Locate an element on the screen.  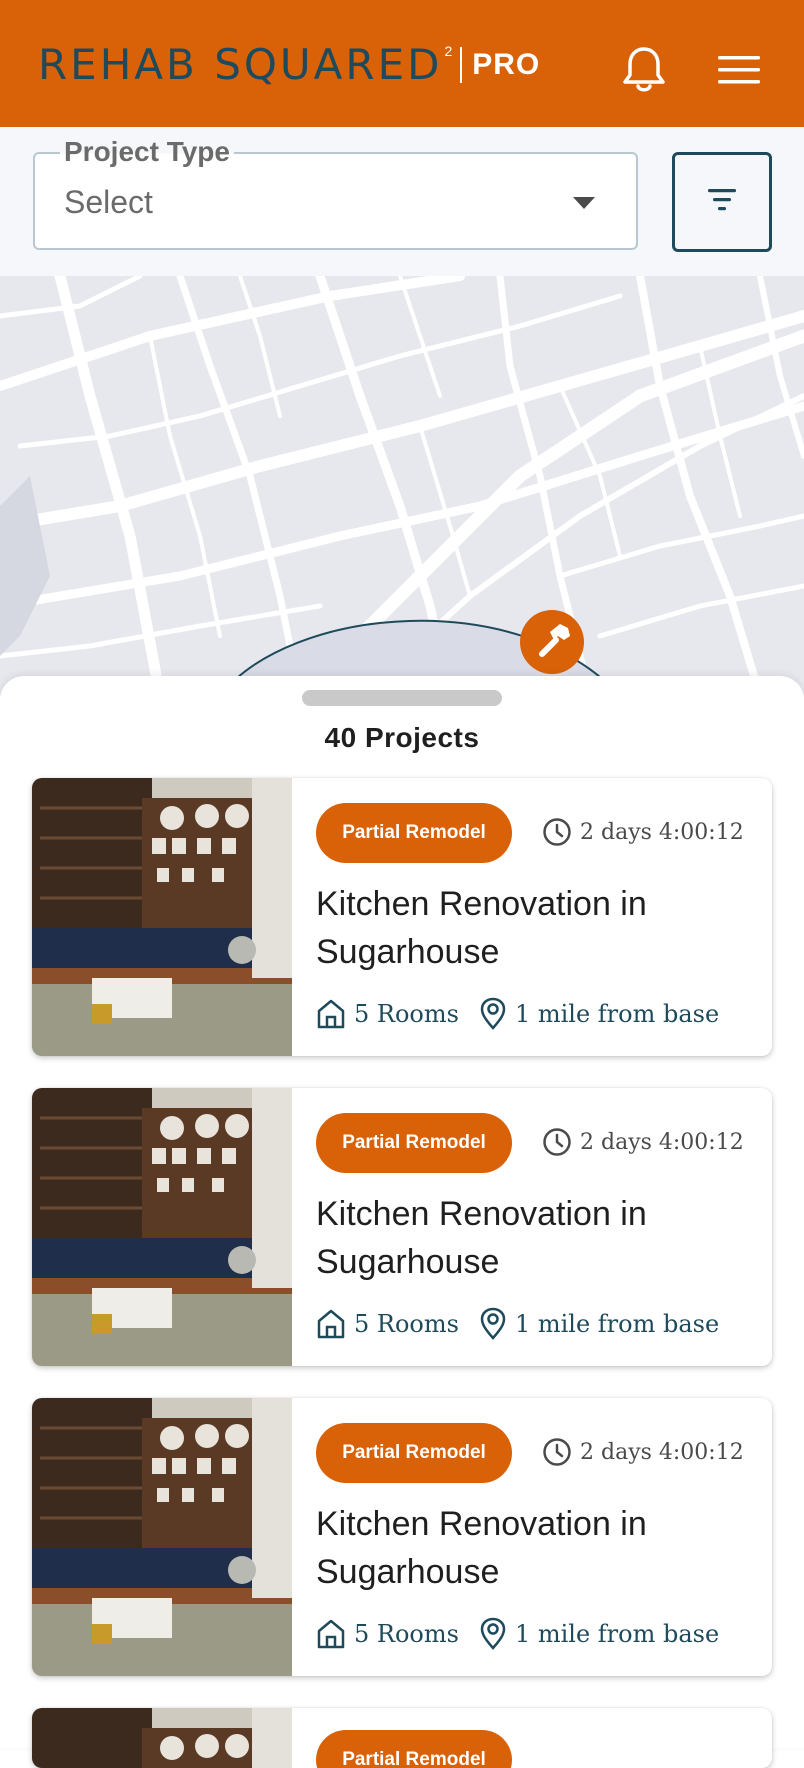
brand-superscript: 2 is located at coordinates (448, 51).